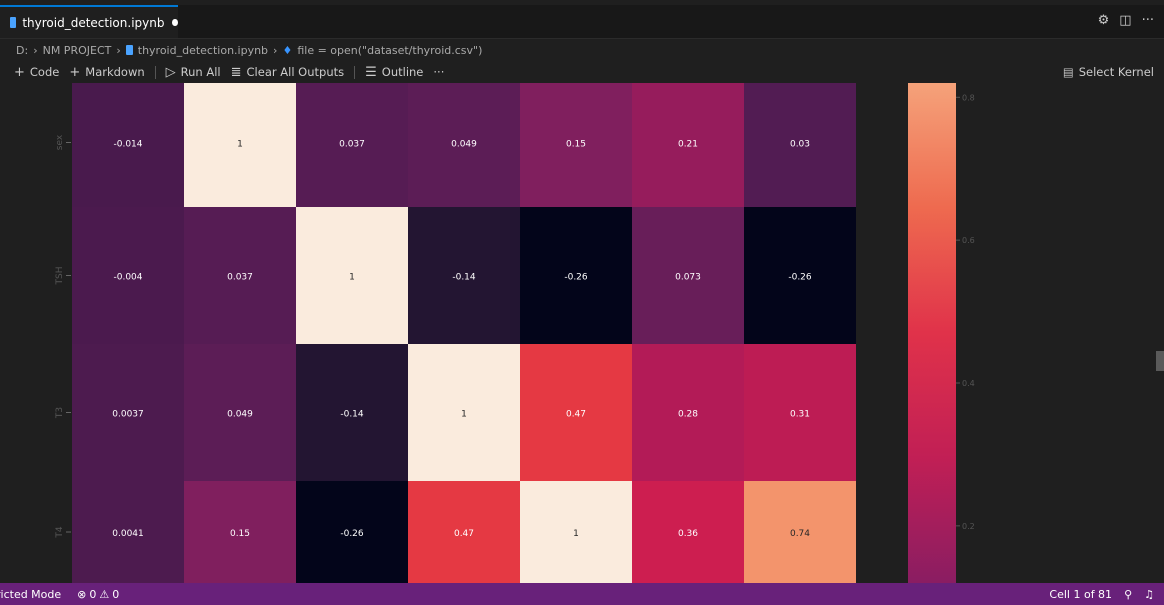  Describe the element at coordinates (170, 72) in the screenshot. I see `run-all-icon: ▷` at that location.